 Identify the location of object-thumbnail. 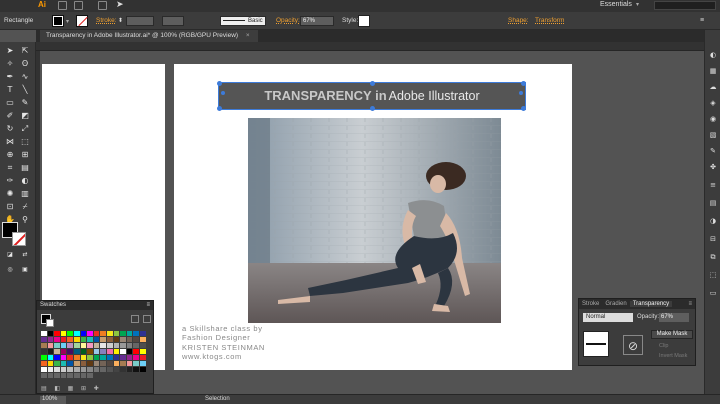
(596, 344).